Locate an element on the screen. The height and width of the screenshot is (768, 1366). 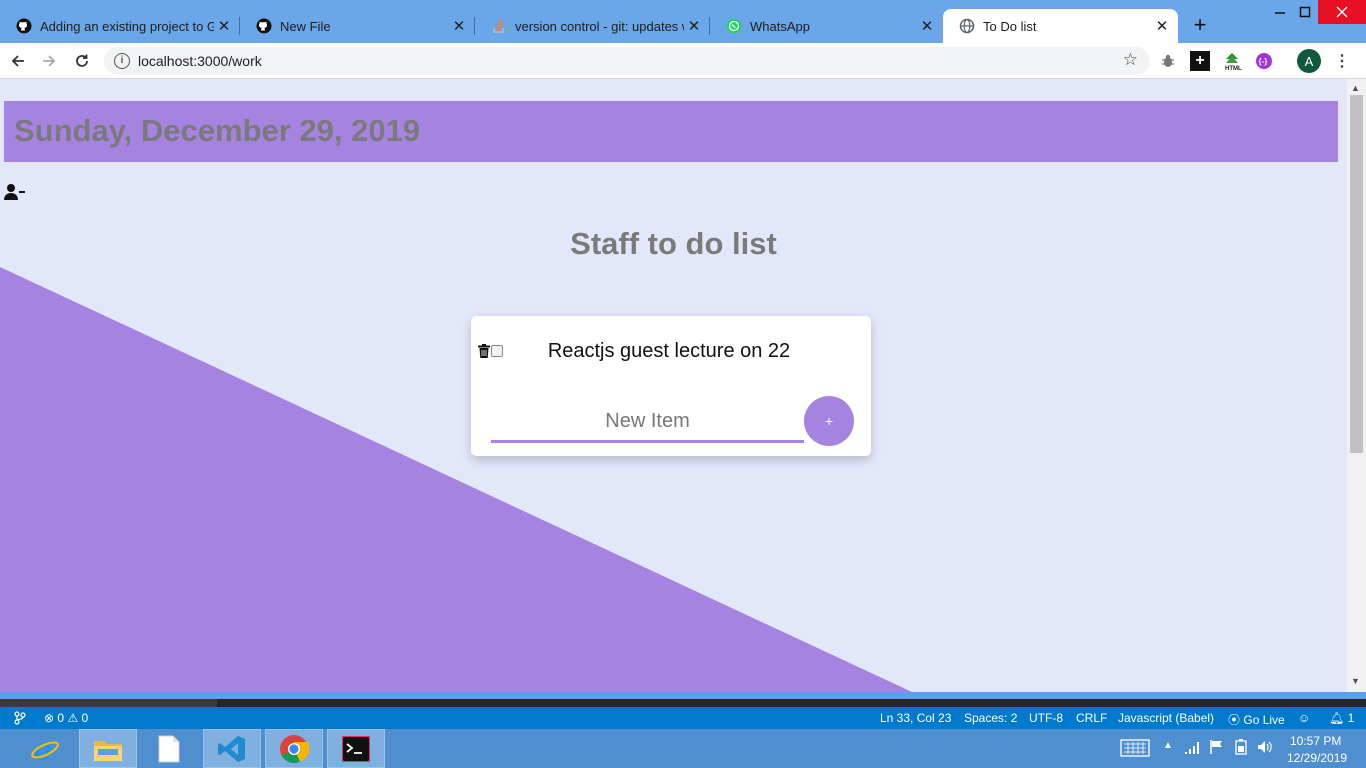
error-icon: ⊗ is located at coordinates (49, 718).